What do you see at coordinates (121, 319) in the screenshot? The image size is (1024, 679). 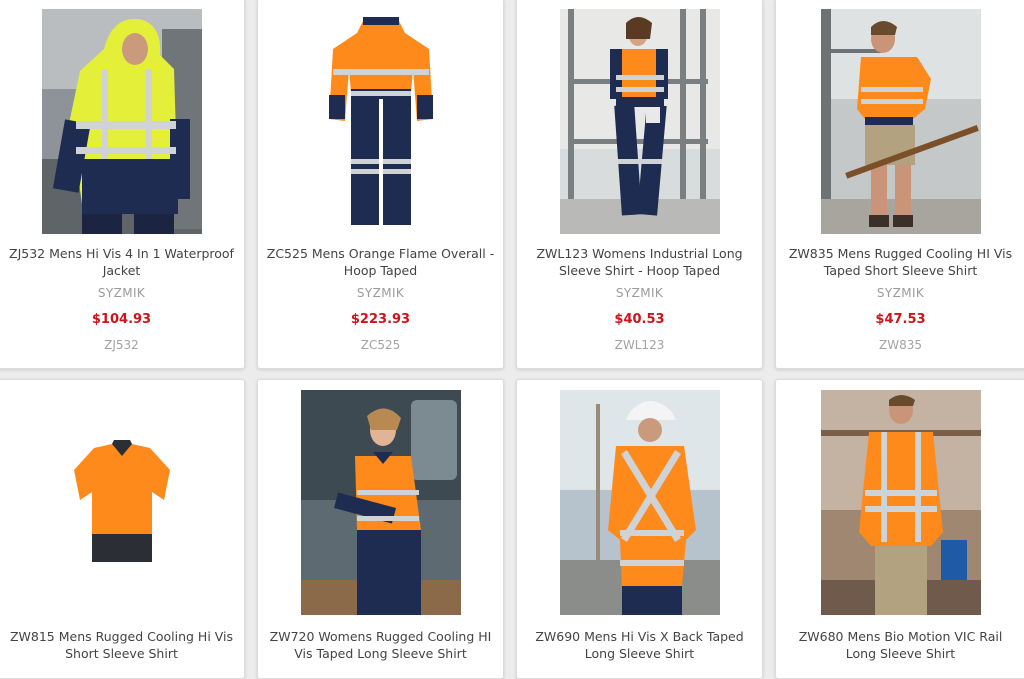 I see `product-price: $104.93` at bounding box center [121, 319].